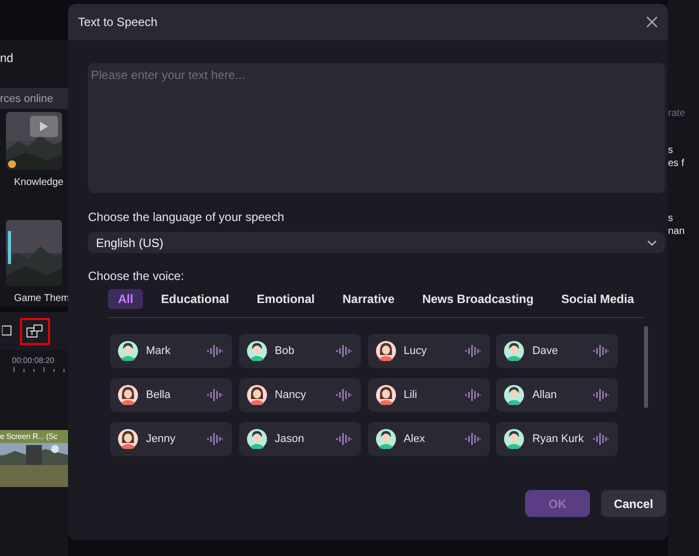 The image size is (699, 556). Describe the element at coordinates (646, 367) in the screenshot. I see `scrollbar` at that location.